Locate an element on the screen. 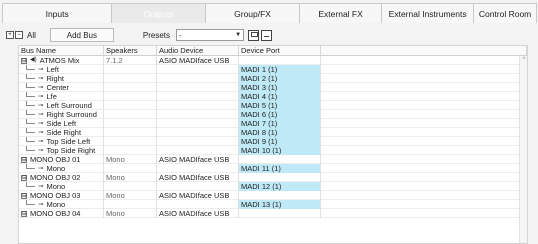 The image size is (538, 244). device-port-value: MADI 4 (1) is located at coordinates (279, 96).